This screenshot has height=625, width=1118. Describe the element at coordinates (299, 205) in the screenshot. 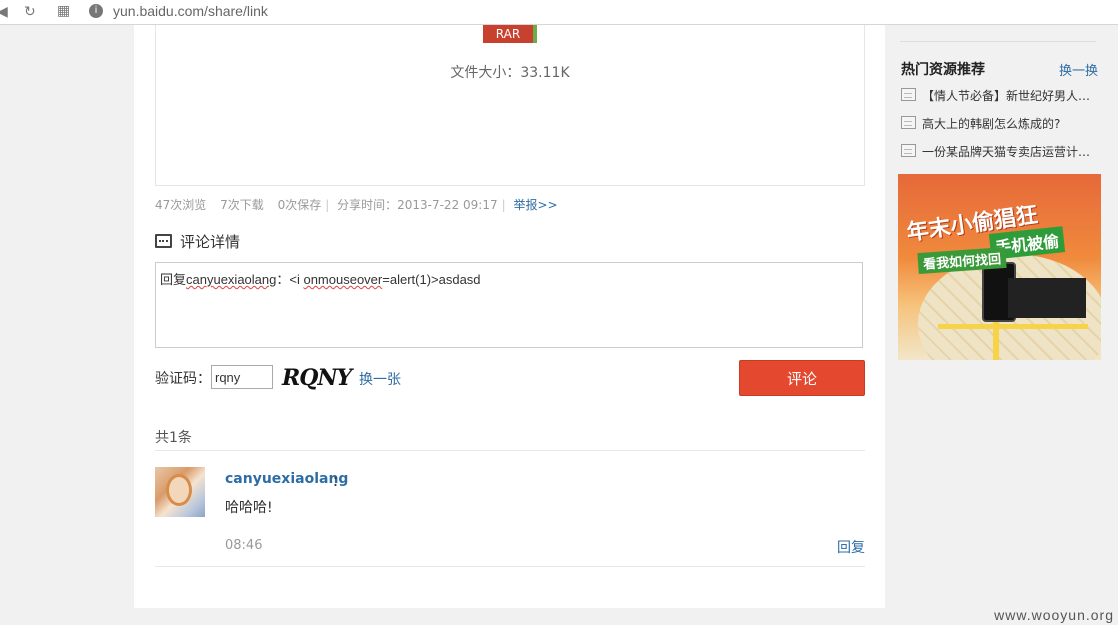

I see `save-count: 0次保存` at that location.